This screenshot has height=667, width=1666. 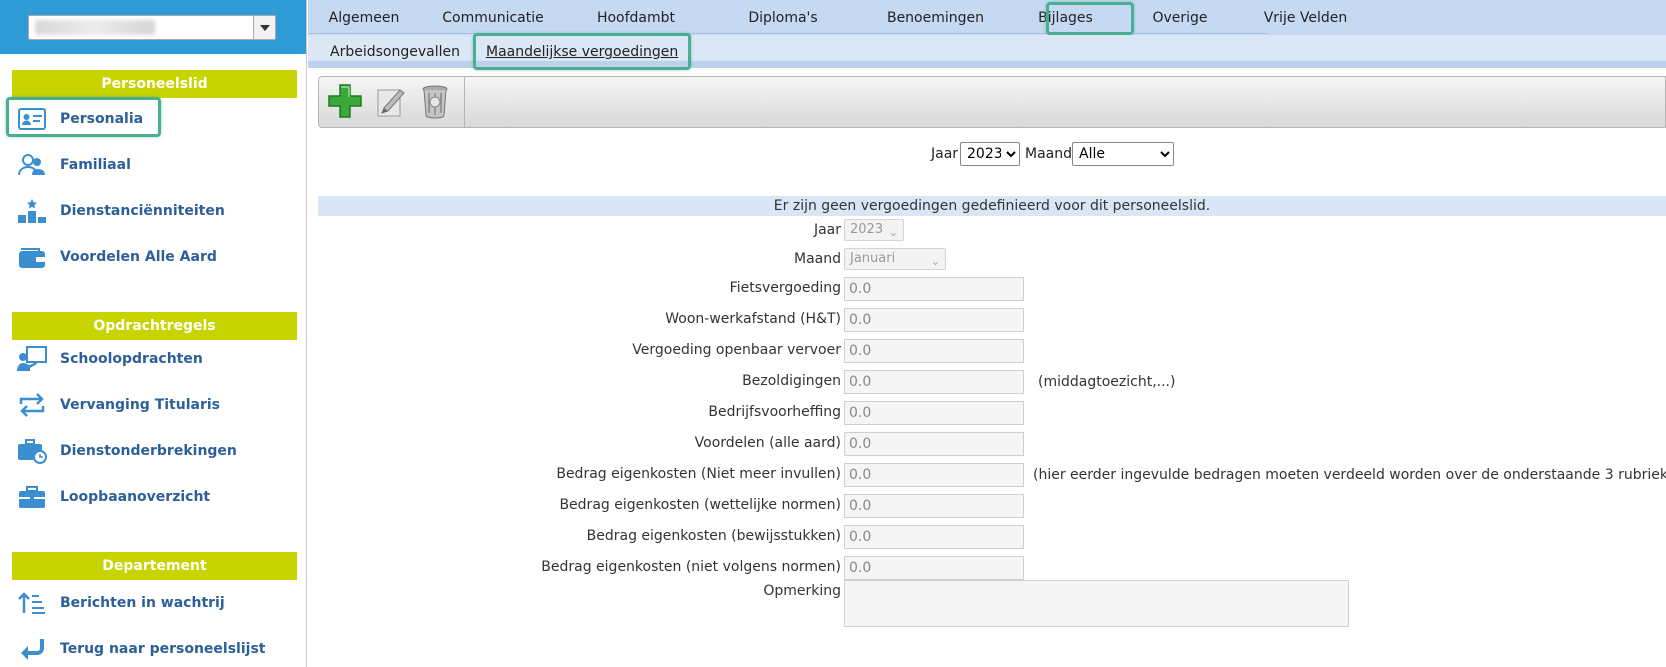 I want to click on filter-month-label: Maand, so click(x=1048, y=154).